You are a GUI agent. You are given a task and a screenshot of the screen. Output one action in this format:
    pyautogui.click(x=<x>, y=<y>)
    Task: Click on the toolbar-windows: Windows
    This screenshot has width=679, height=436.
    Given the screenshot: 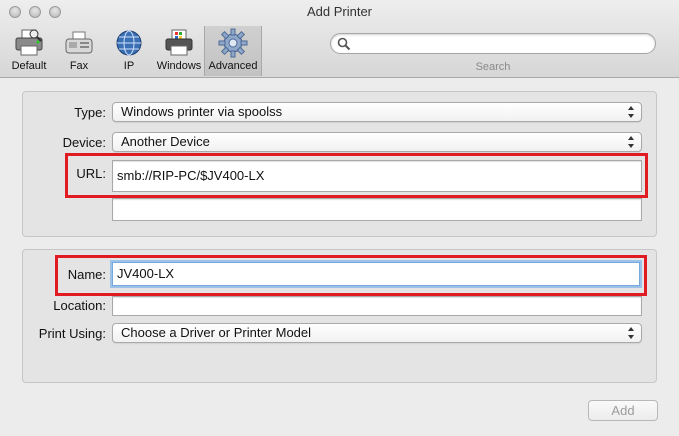 What is the action you would take?
    pyautogui.click(x=179, y=51)
    